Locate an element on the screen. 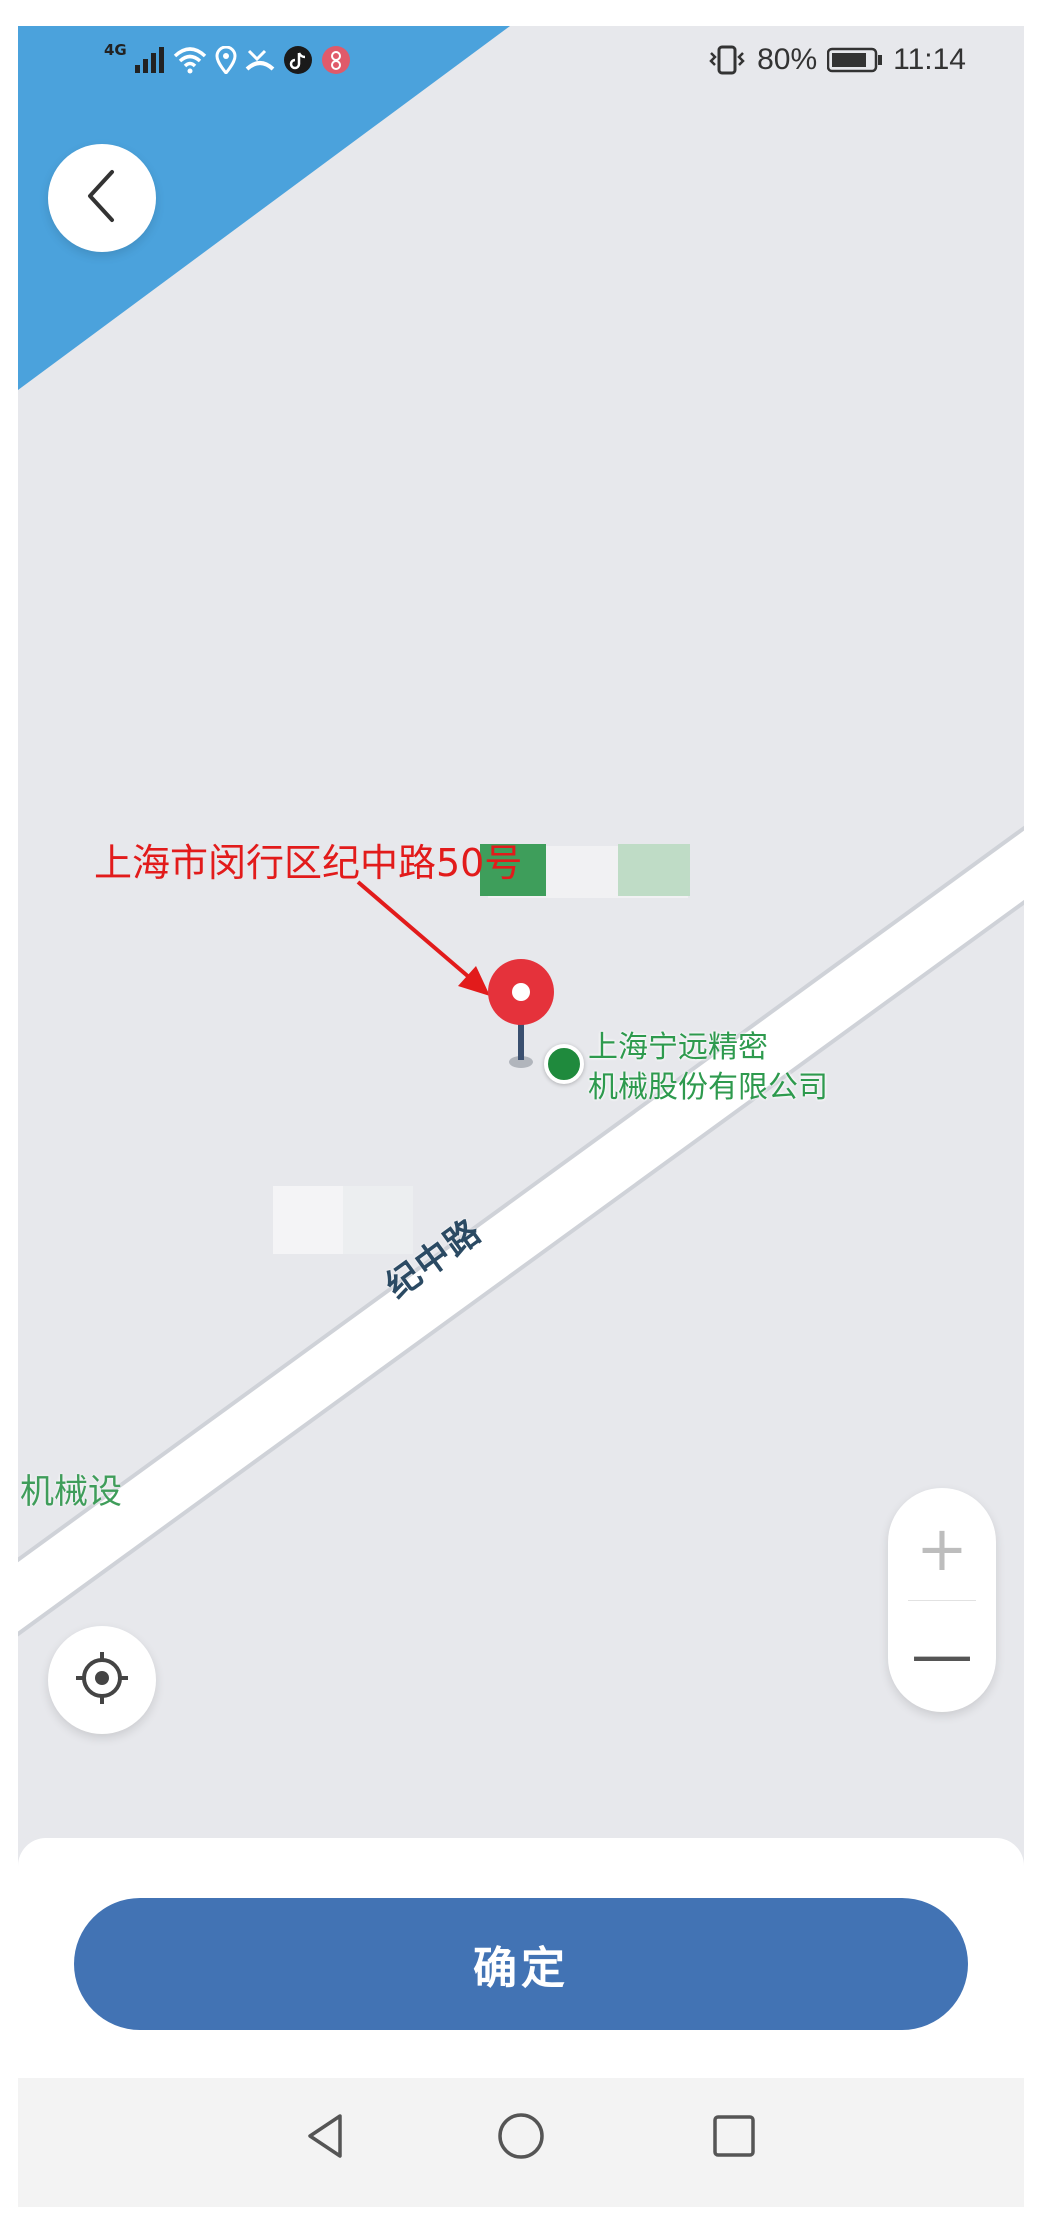 This screenshot has height=2223, width=1043. nav-back-button is located at coordinates (326, 2138).